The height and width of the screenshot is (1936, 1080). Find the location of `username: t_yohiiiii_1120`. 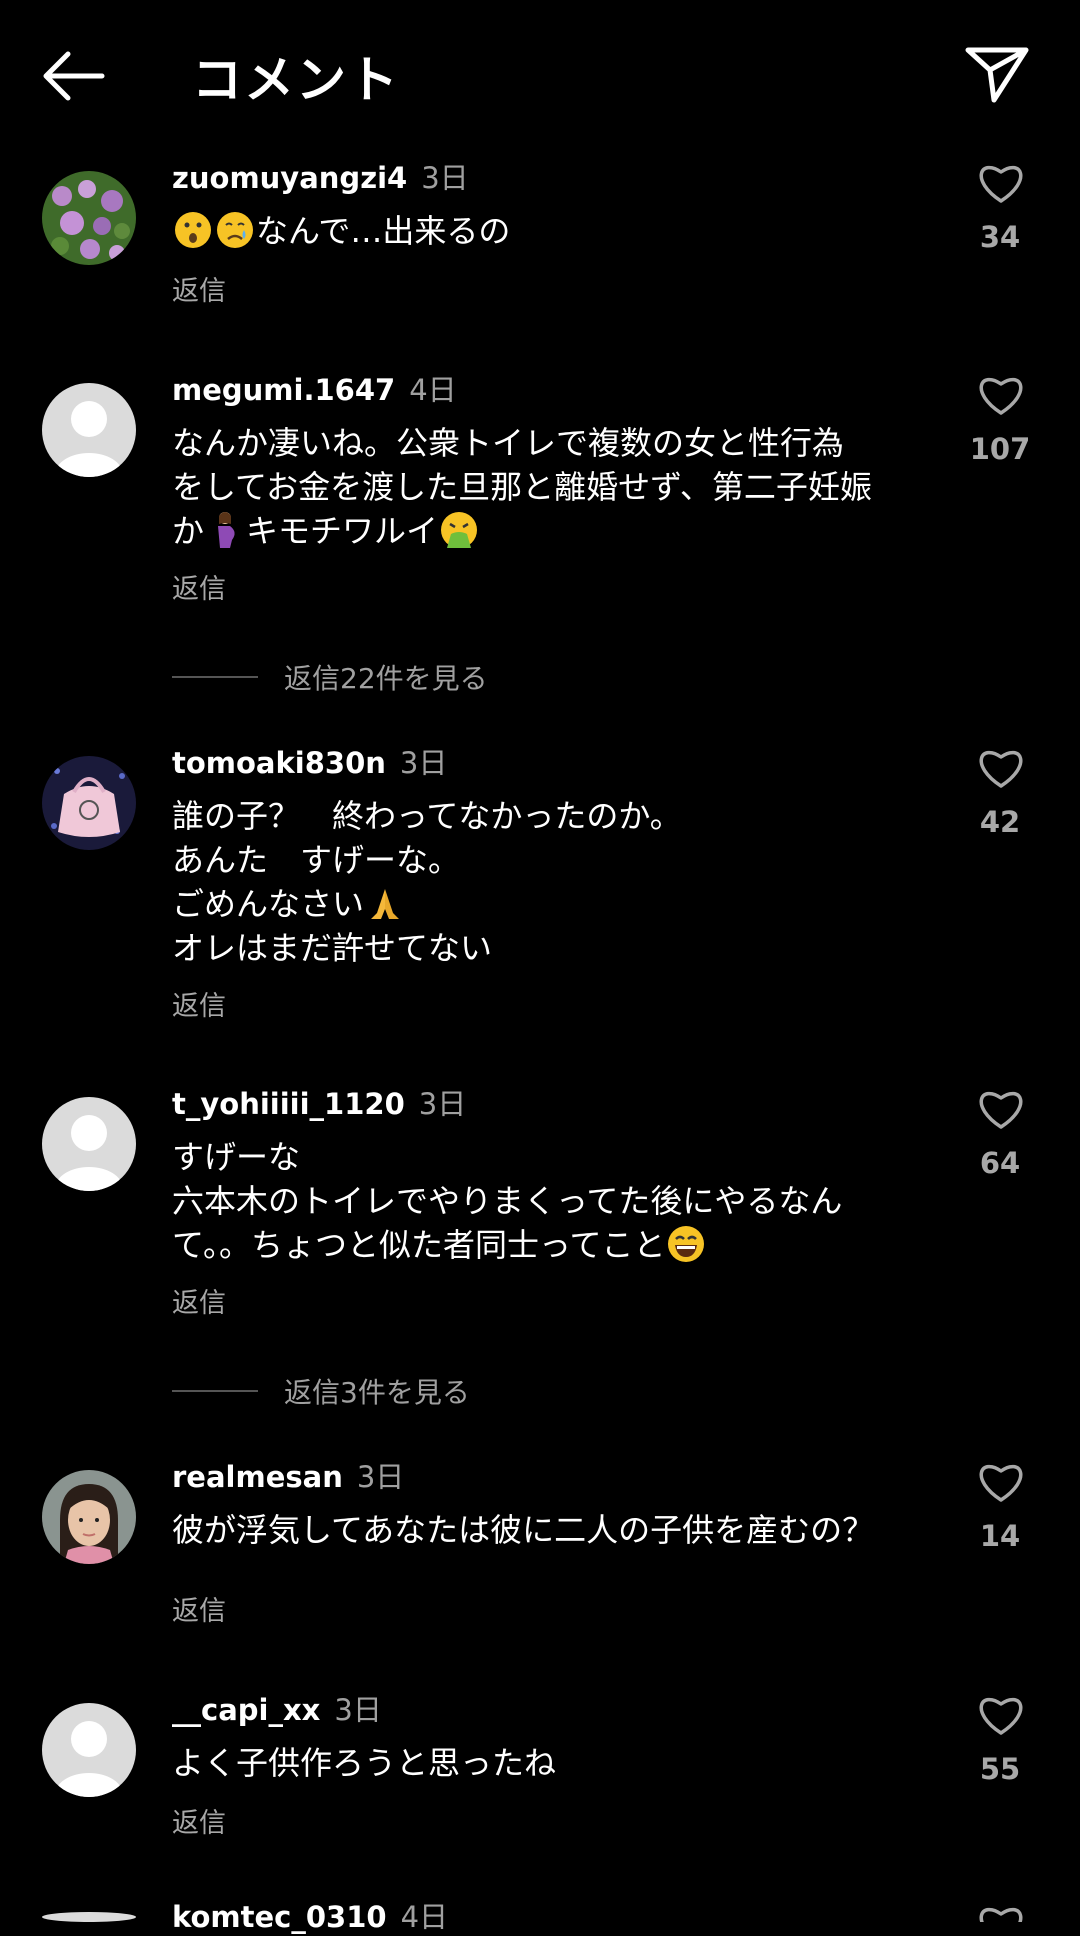

username: t_yohiiiii_1120 is located at coordinates (288, 1104).